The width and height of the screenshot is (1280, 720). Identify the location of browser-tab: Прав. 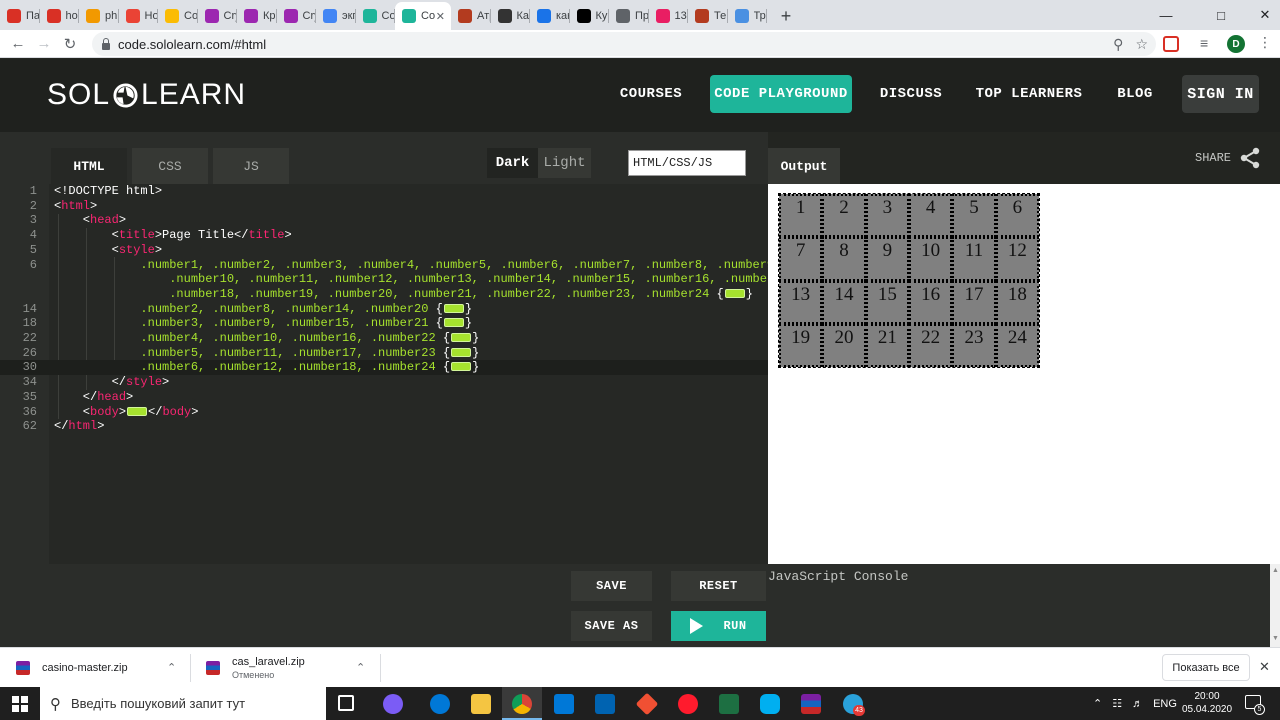
(629, 16).